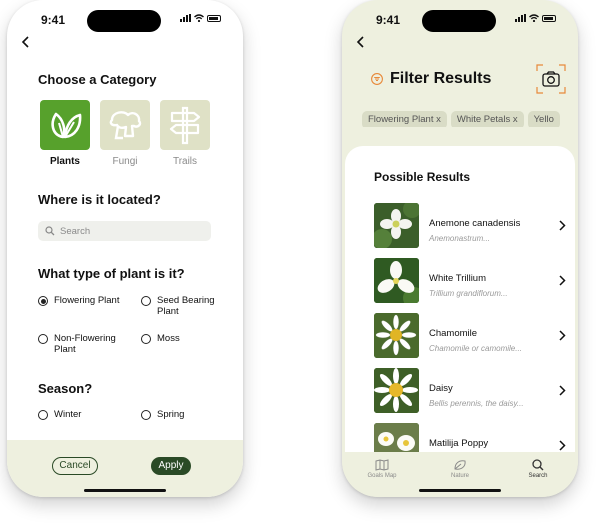  What do you see at coordinates (422, 177) in the screenshot?
I see `results-heading: Possible Results` at bounding box center [422, 177].